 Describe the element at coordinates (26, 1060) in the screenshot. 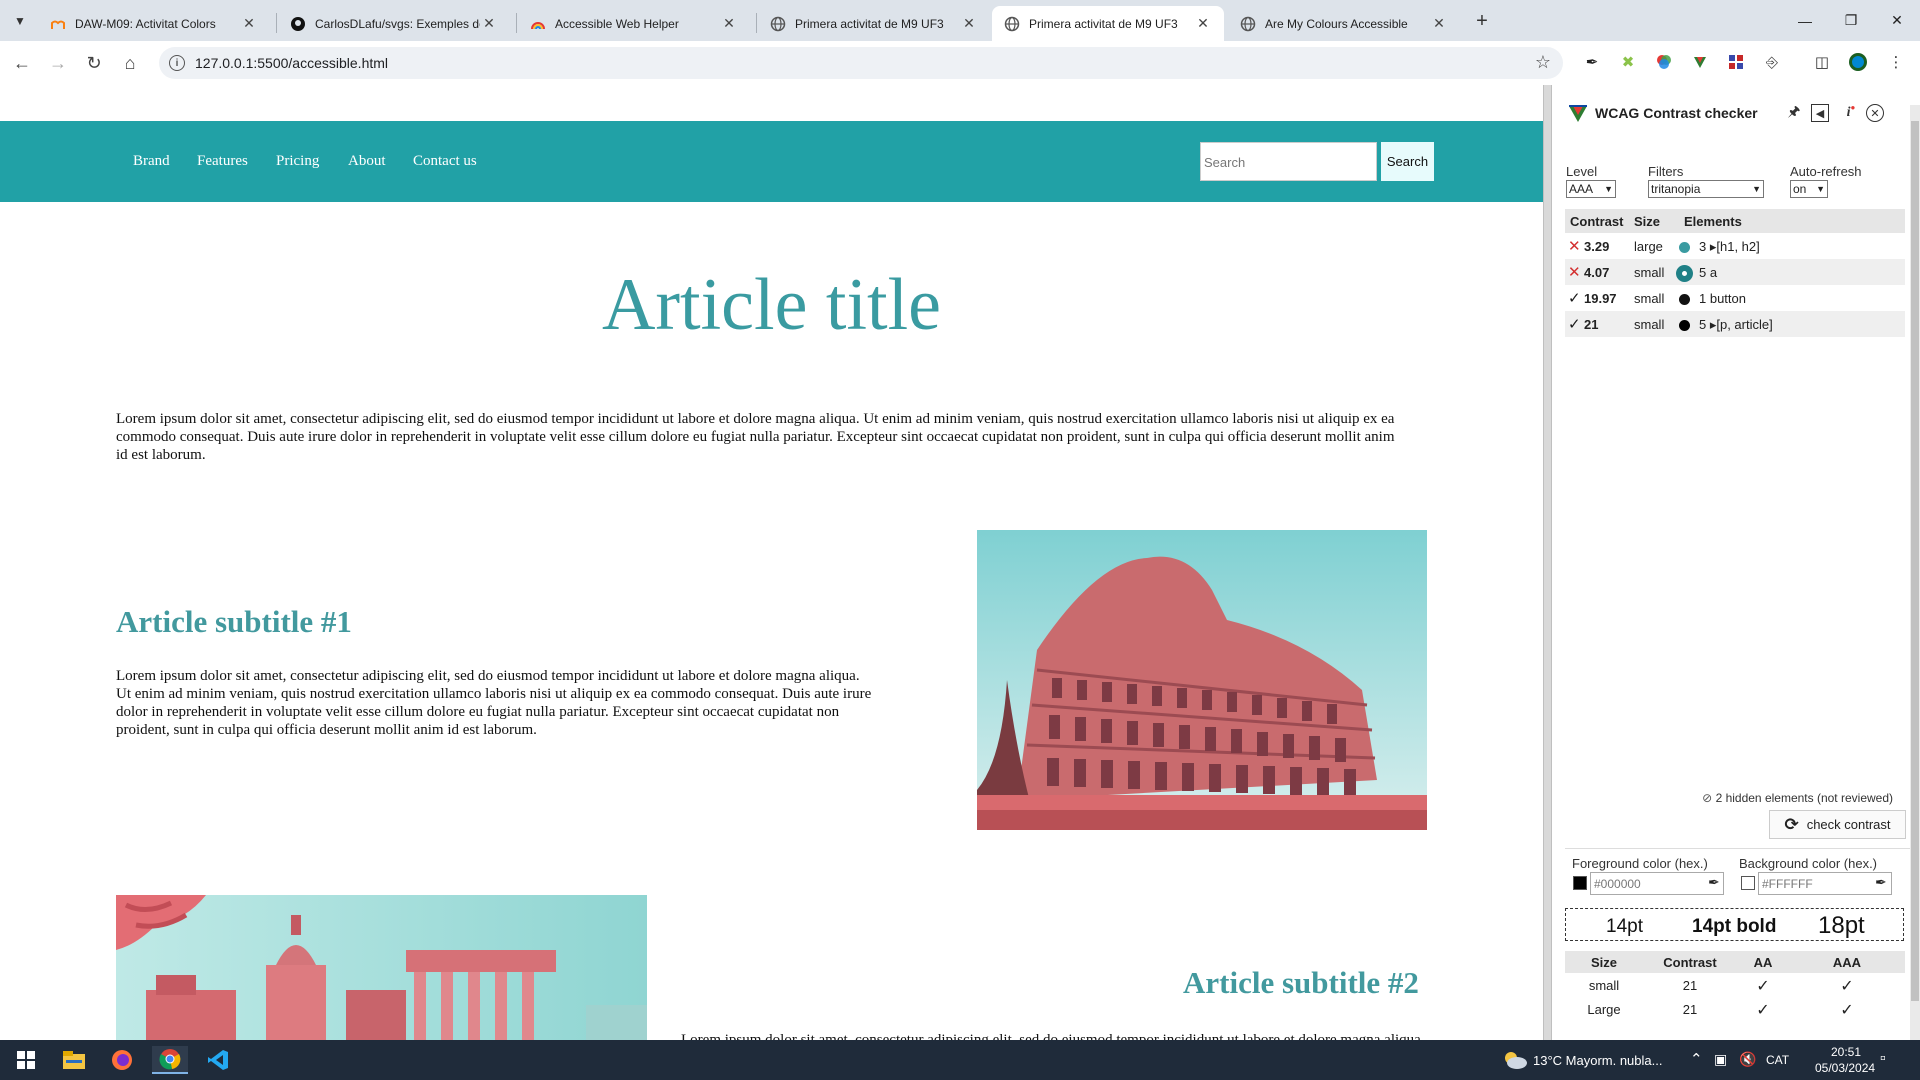

I see `windows-start-icon` at that location.